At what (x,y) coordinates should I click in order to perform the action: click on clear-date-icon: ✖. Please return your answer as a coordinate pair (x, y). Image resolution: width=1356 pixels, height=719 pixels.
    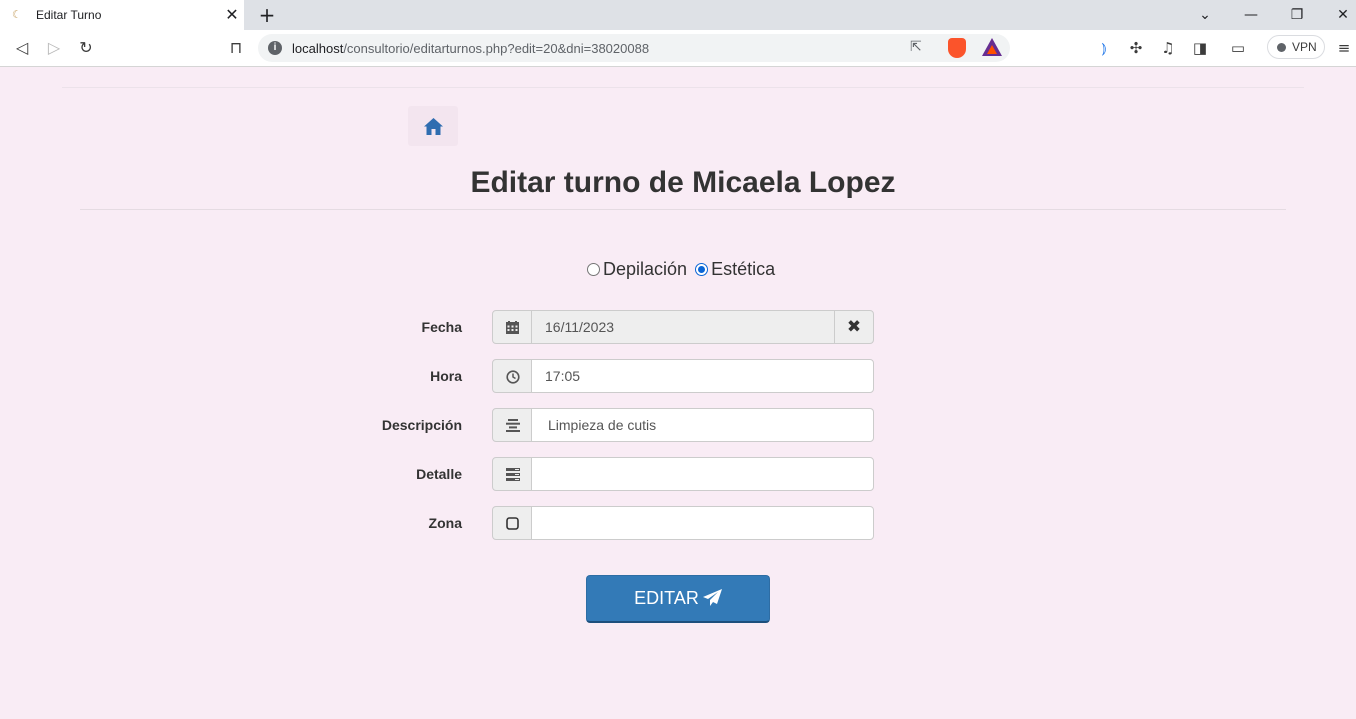
    Looking at the image, I should click on (854, 327).